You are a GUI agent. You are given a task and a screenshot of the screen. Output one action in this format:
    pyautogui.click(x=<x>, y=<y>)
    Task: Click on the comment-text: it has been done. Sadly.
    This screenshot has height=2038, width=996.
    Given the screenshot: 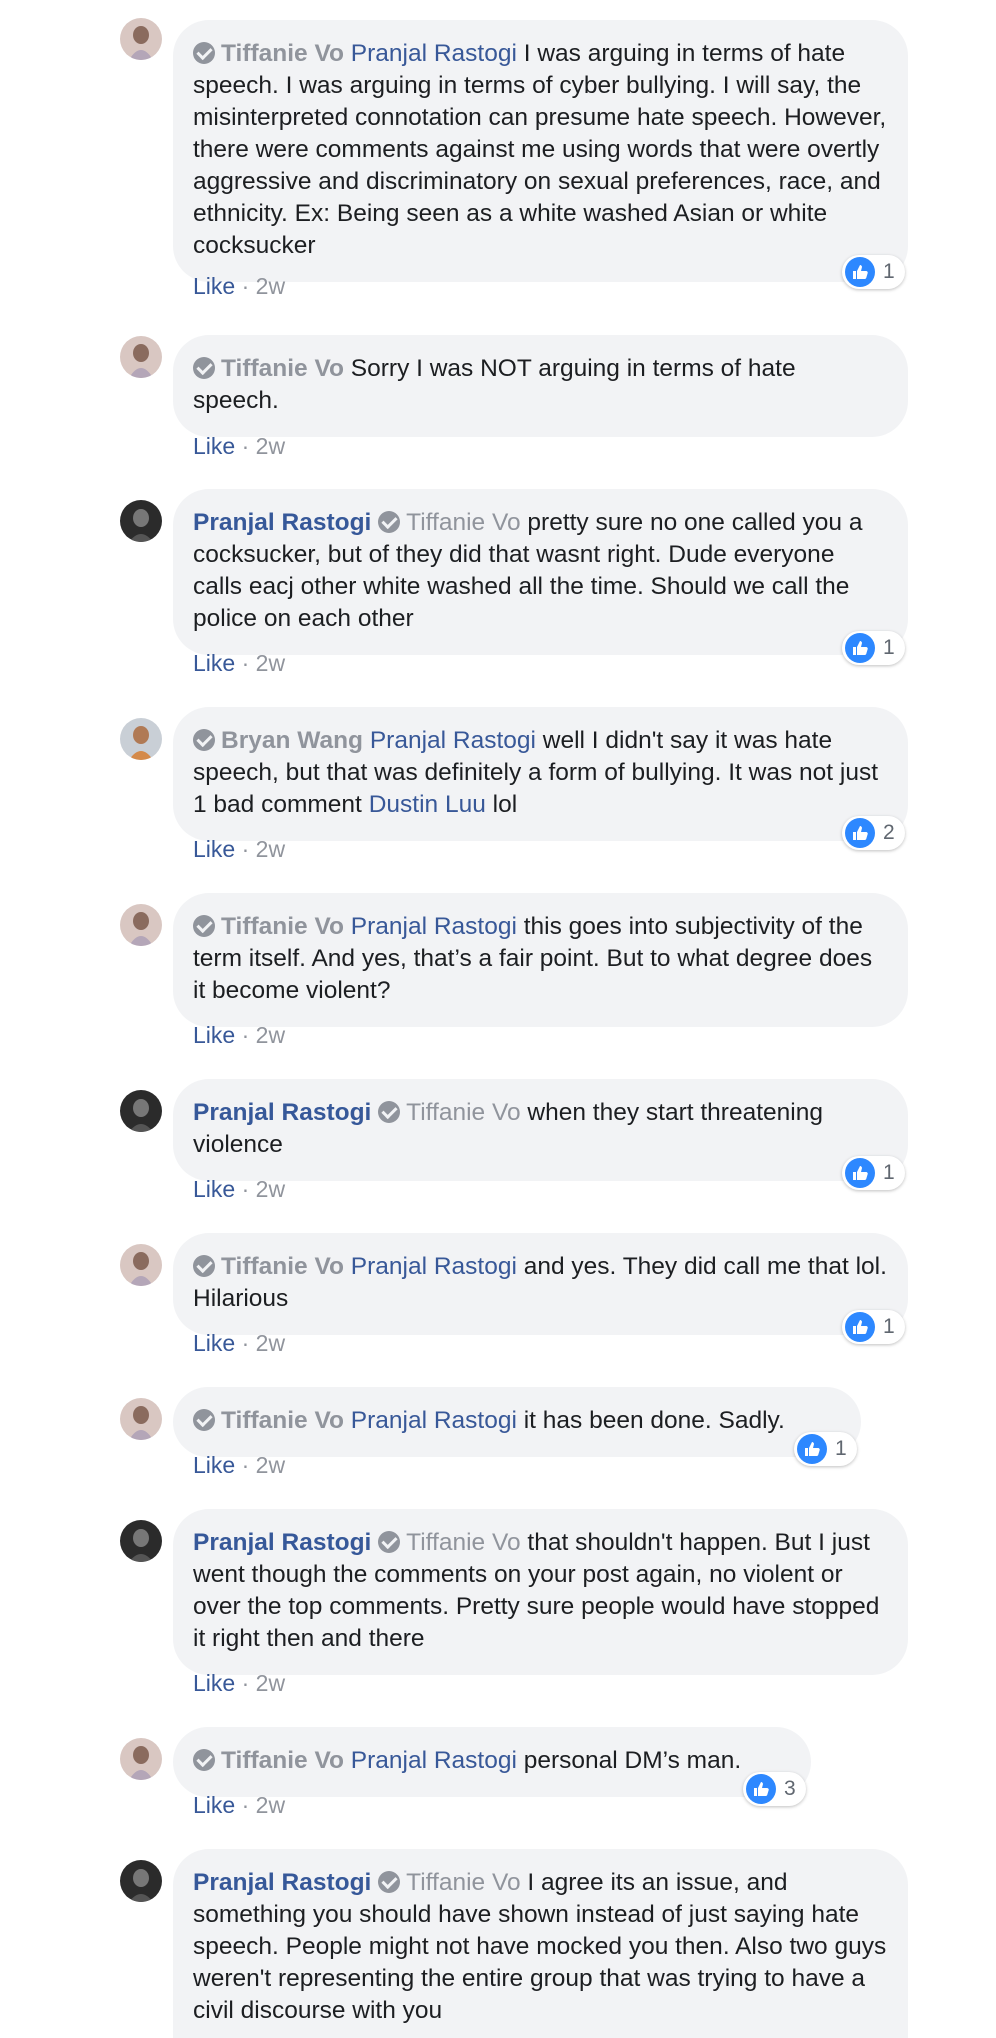 What is the action you would take?
    pyautogui.click(x=654, y=1420)
    